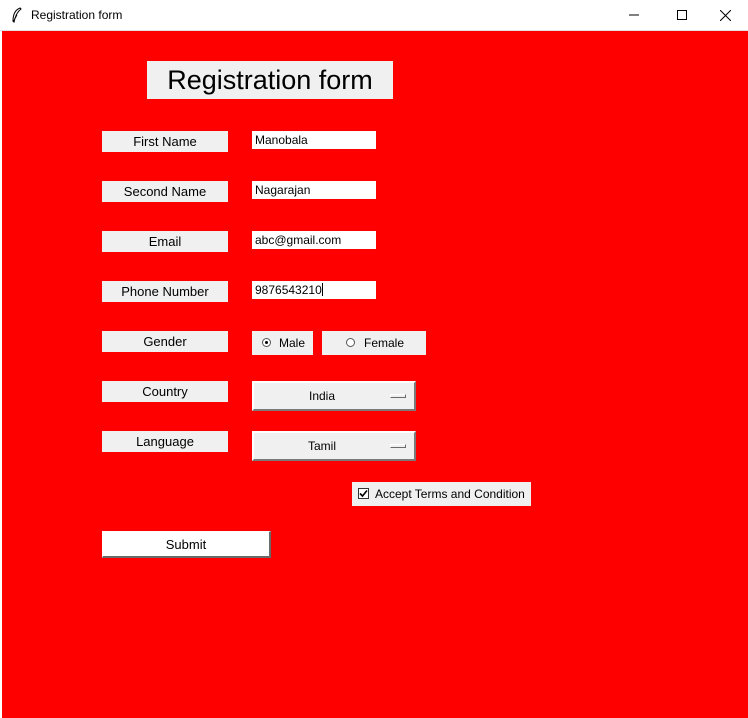 The image size is (748, 718). I want to click on country-select: India, so click(334, 396).